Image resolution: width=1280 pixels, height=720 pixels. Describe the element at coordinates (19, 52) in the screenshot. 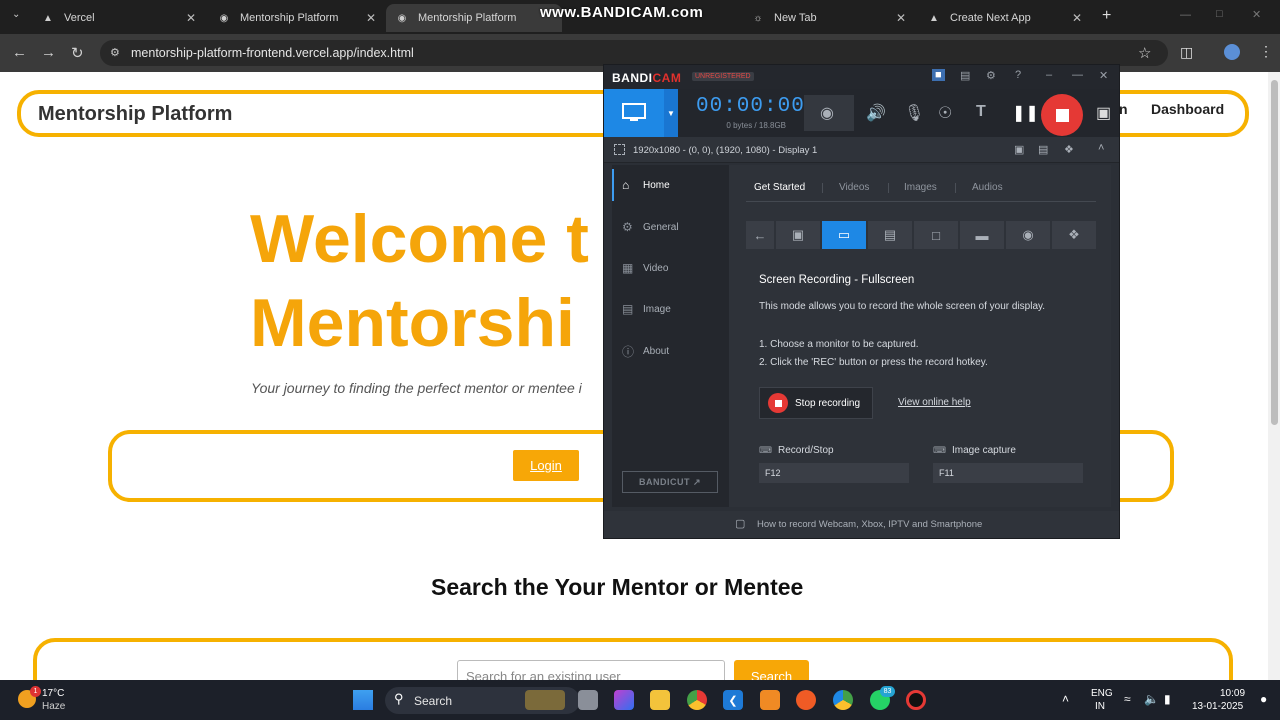

I see `back-arrow-icon: ←` at that location.